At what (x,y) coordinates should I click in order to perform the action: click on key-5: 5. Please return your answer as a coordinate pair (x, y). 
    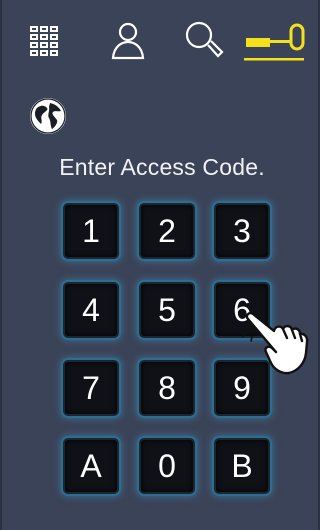
    Looking at the image, I should click on (167, 310).